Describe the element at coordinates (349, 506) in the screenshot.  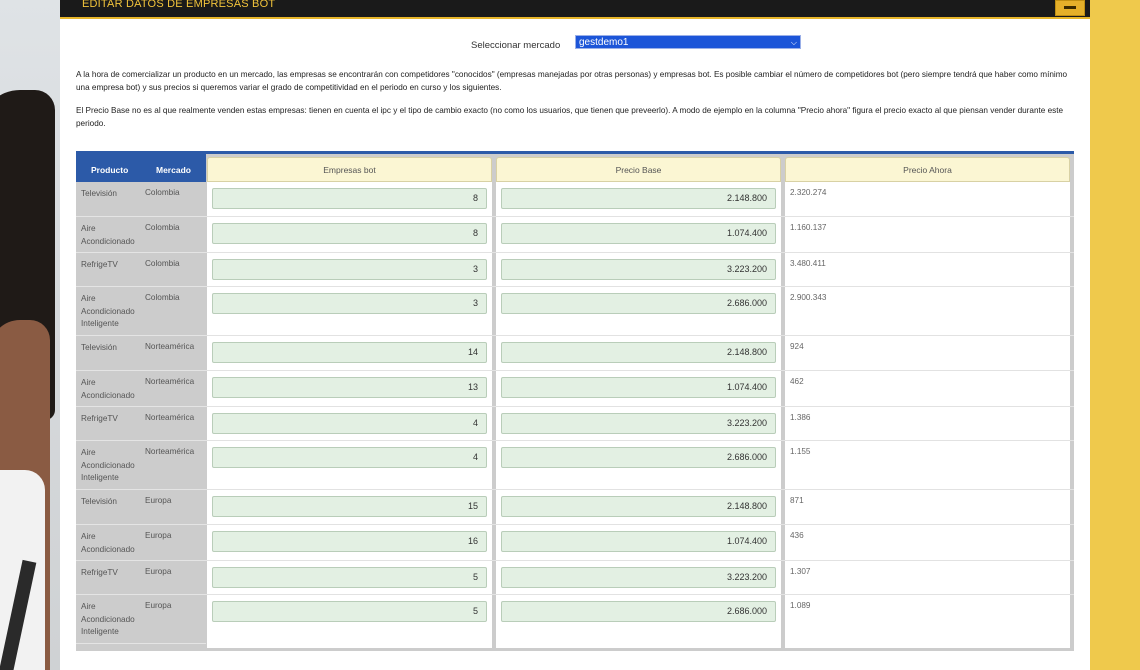
I see `empresas-bot-input: 15` at that location.